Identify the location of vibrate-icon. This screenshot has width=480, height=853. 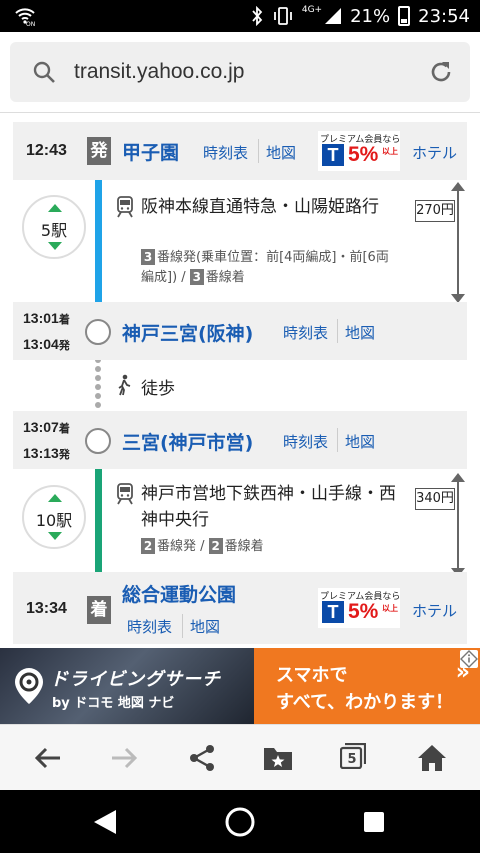
(282, 16).